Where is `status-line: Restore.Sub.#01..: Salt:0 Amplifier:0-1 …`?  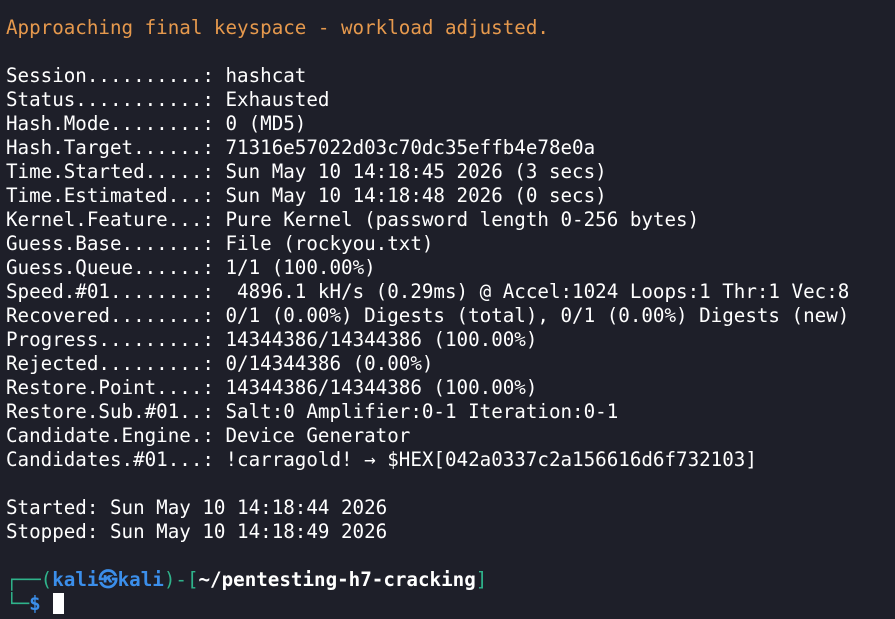
status-line: Restore.Sub.#01..: Salt:0 Amplifier:0-1 … is located at coordinates (450, 412).